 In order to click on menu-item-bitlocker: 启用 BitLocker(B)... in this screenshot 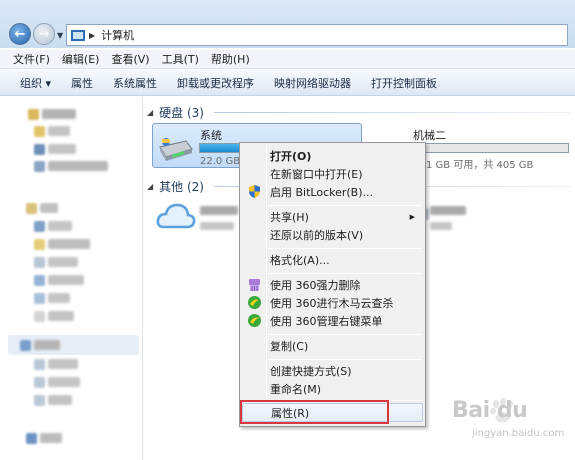, I will do `click(332, 191)`.